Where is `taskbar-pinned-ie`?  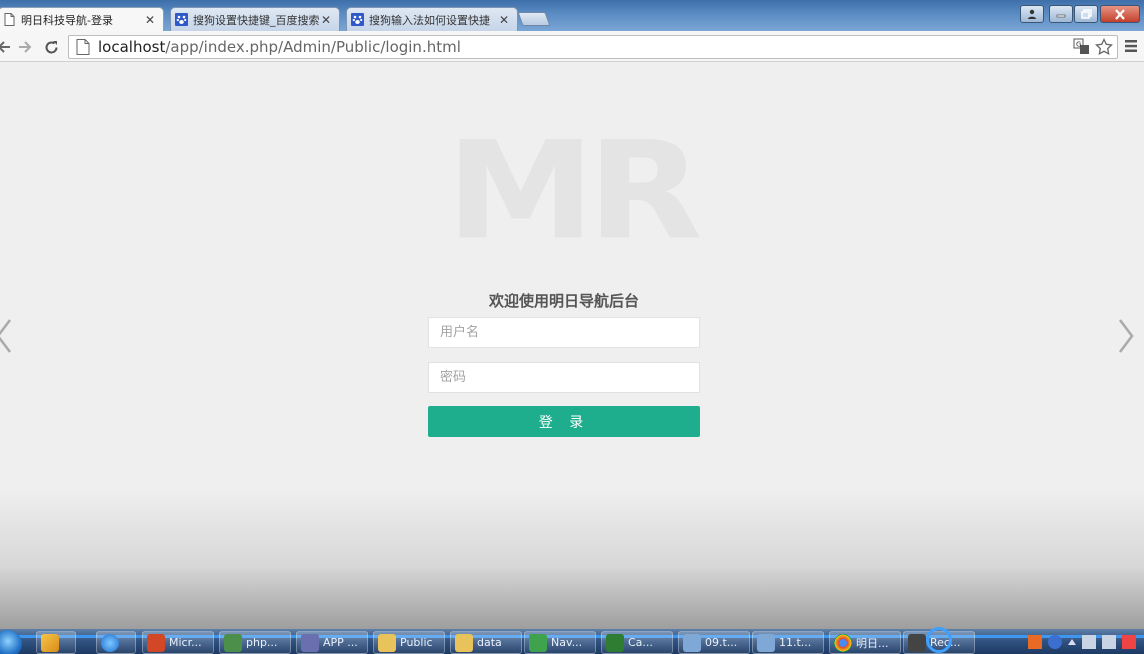
taskbar-pinned-ie is located at coordinates (116, 642).